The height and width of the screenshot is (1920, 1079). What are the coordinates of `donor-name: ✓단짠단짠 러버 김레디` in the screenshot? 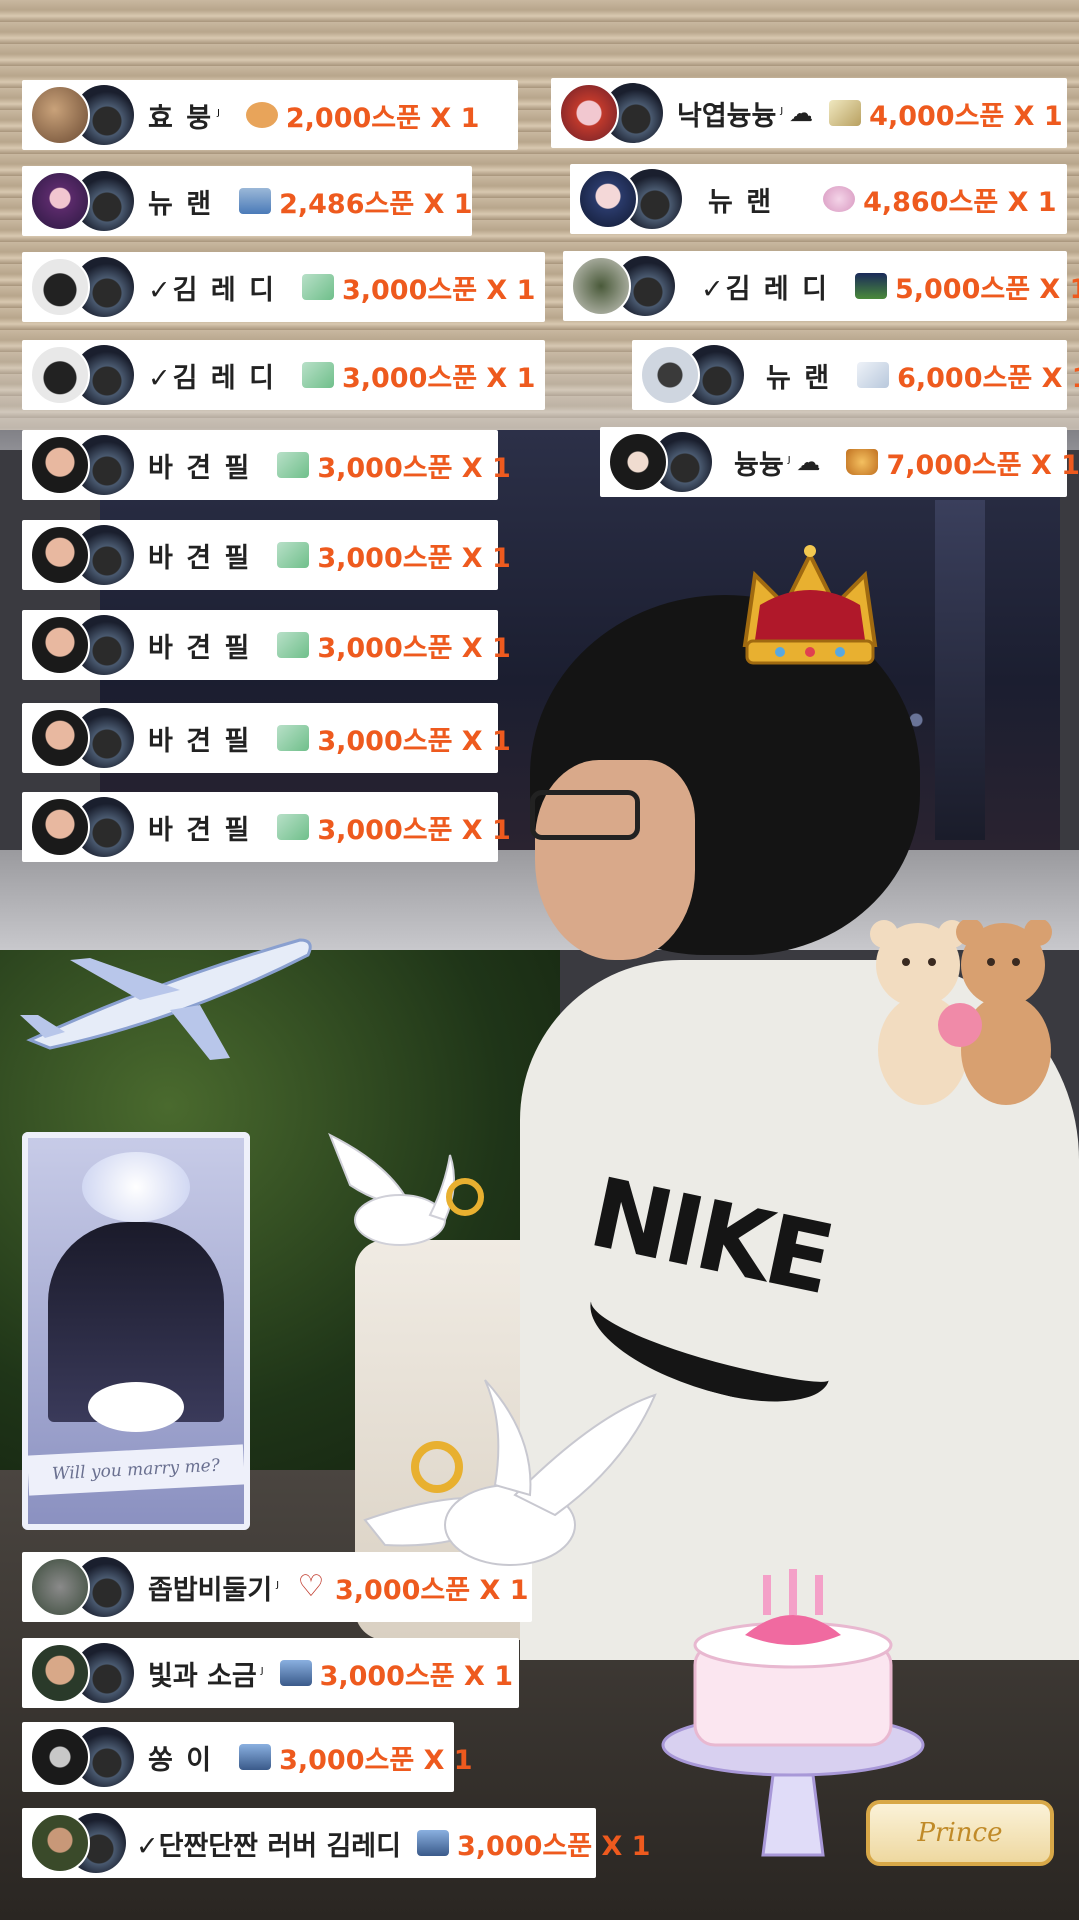 It's located at (268, 1846).